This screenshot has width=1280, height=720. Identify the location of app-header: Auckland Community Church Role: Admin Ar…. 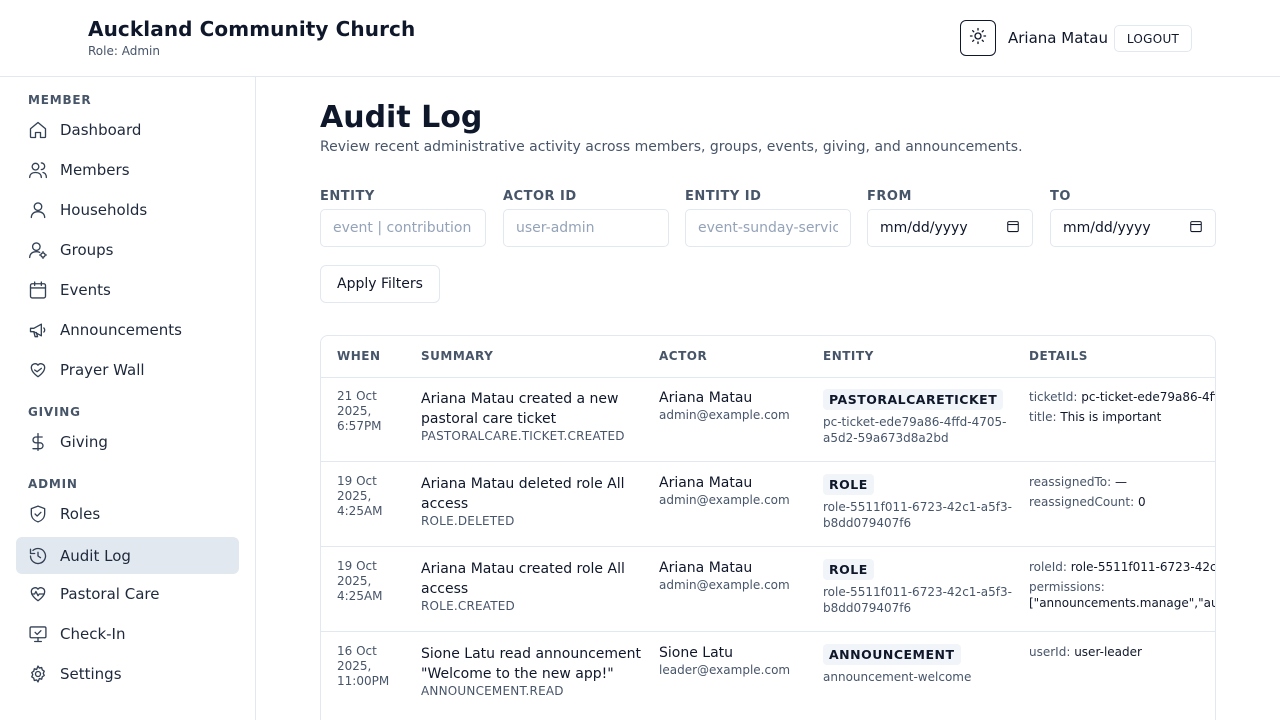
(640, 38).